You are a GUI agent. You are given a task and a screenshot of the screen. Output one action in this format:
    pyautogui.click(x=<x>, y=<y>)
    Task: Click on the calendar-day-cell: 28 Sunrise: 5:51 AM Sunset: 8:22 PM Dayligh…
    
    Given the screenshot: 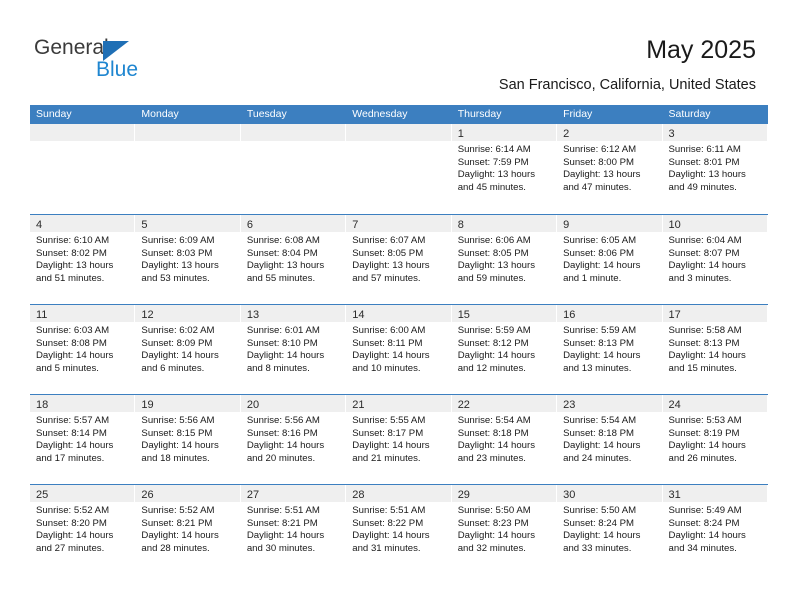 What is the action you would take?
    pyautogui.click(x=399, y=529)
    